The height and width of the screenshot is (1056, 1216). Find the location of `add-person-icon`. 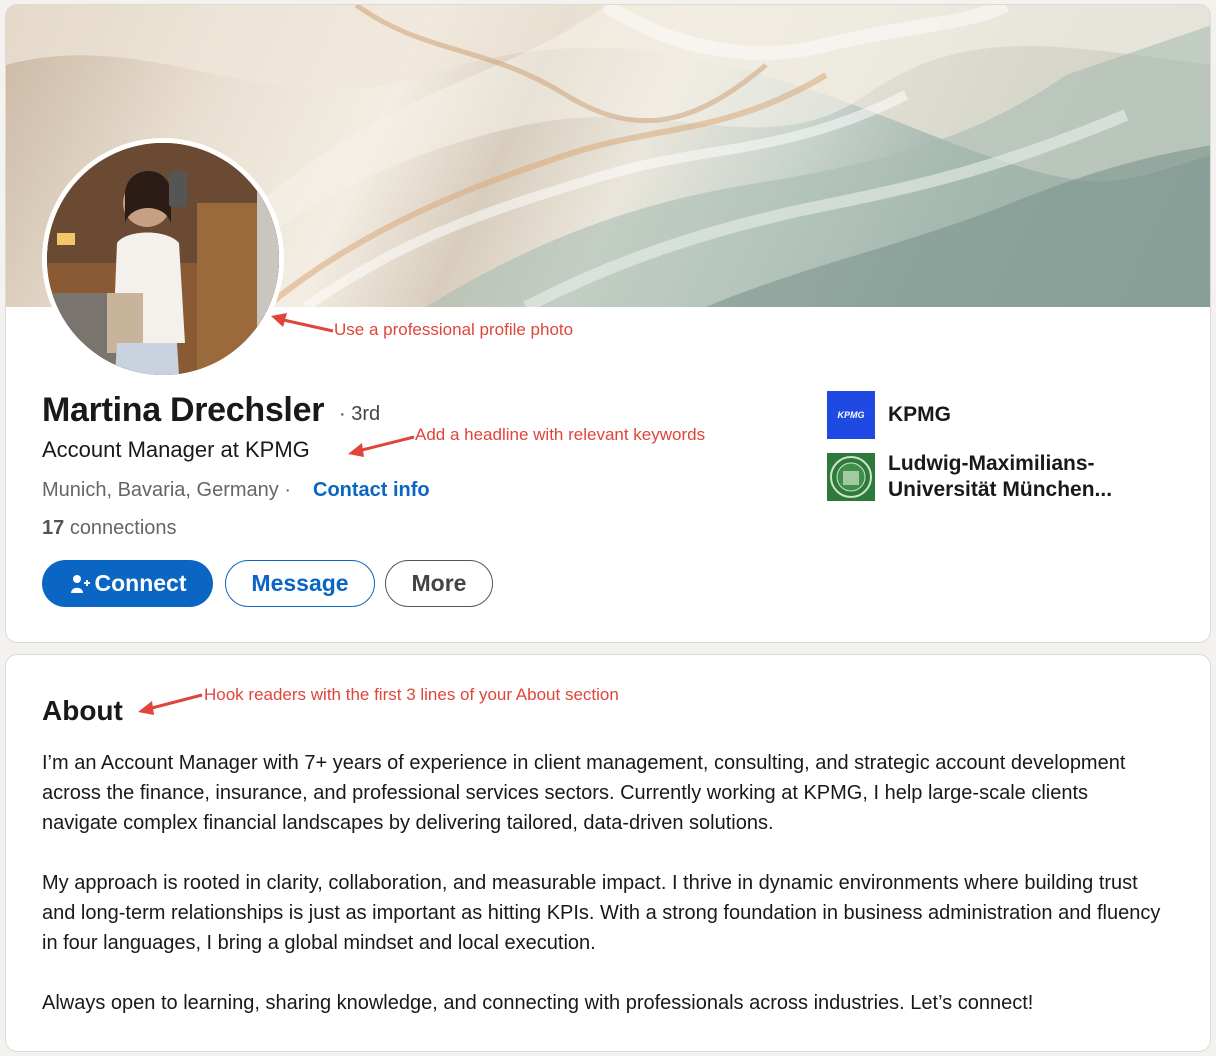

add-person-icon is located at coordinates (80, 584).